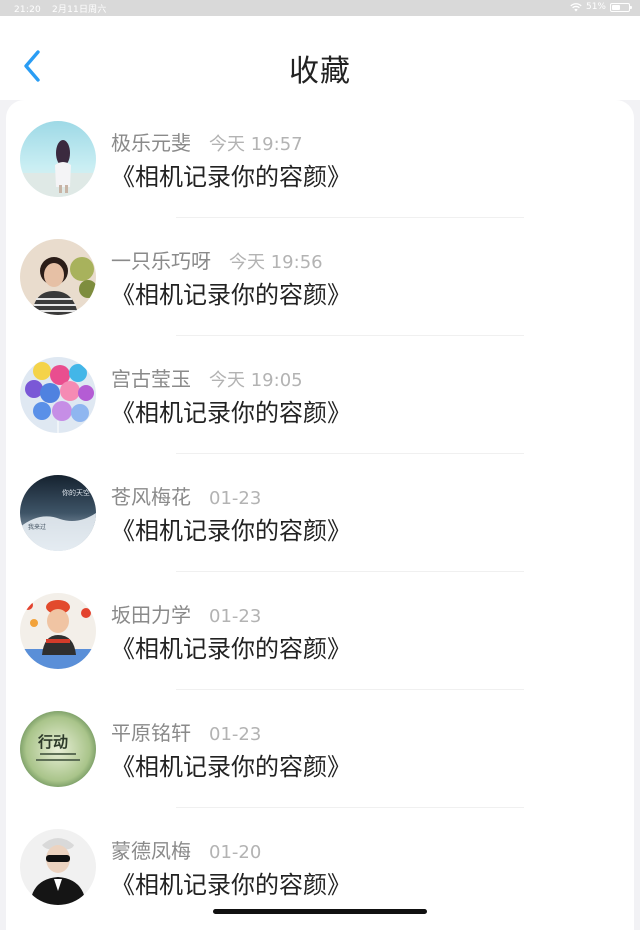 The width and height of the screenshot is (640, 930). What do you see at coordinates (151, 379) in the screenshot?
I see `user-name: 宫古莹玉` at bounding box center [151, 379].